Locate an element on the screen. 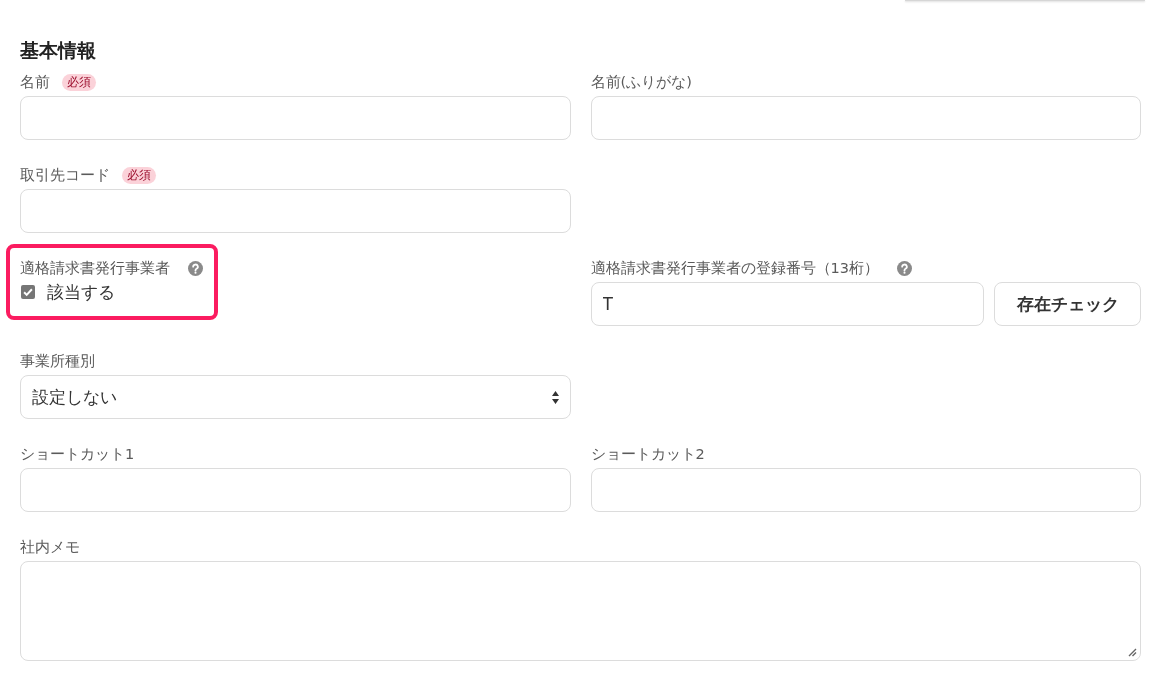 The width and height of the screenshot is (1163, 700). text-field: T is located at coordinates (787, 304).